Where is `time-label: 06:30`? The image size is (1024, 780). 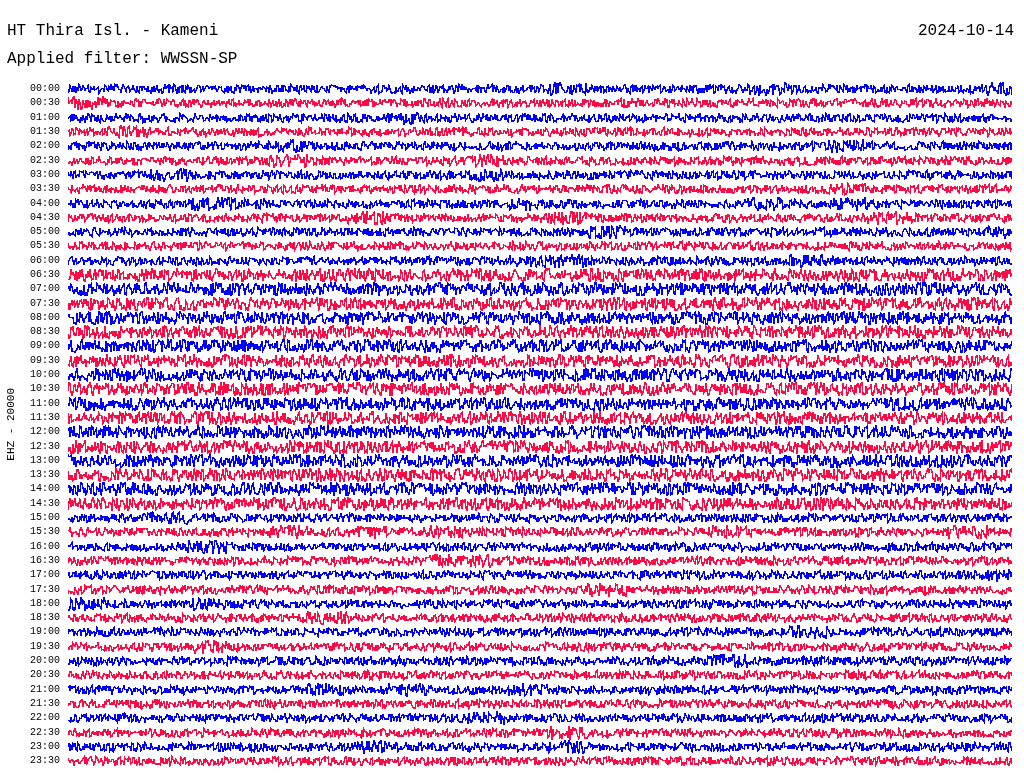
time-label: 06:30 is located at coordinates (45, 275).